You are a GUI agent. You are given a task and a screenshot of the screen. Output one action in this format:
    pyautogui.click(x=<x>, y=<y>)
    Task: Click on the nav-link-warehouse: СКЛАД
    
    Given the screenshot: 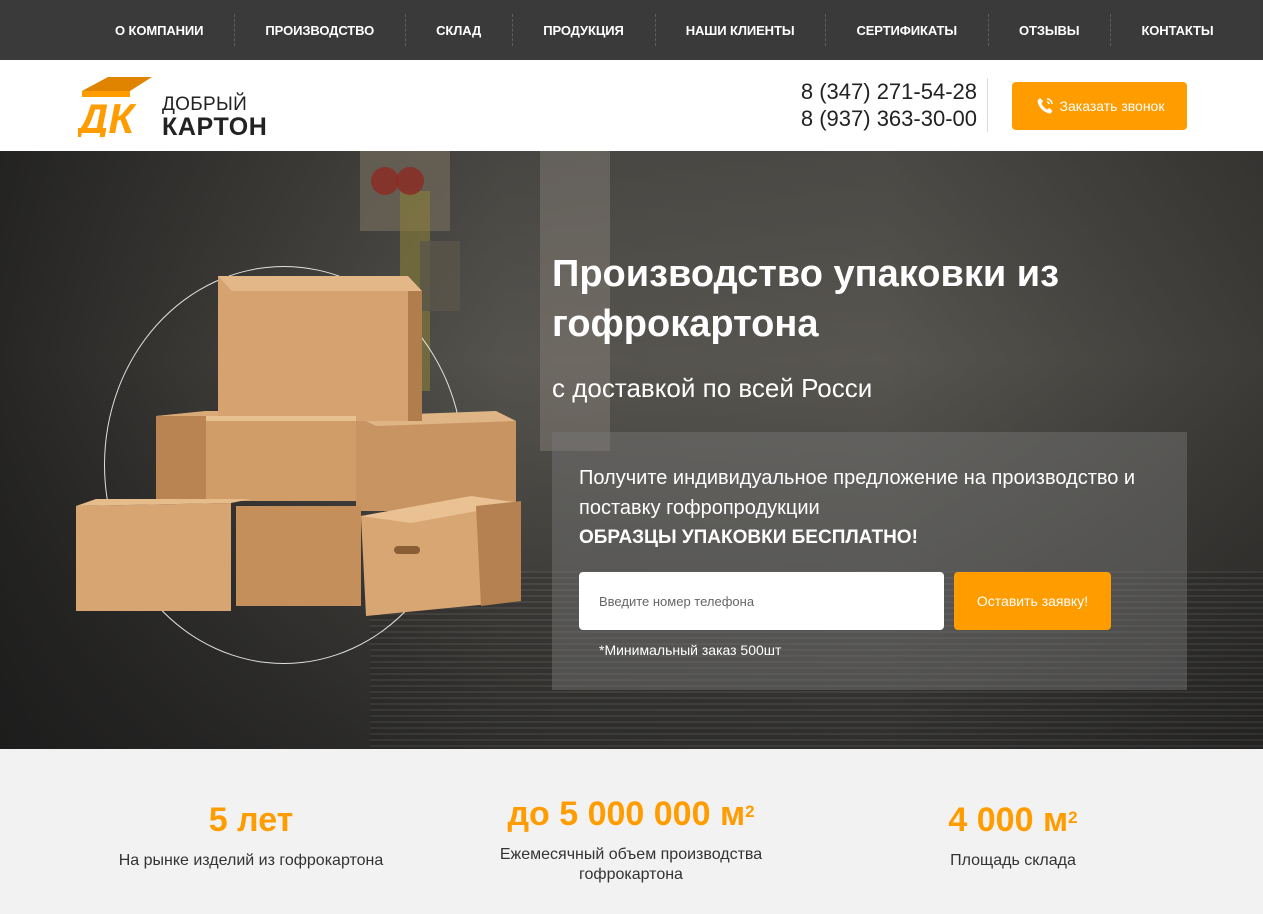 What is the action you would take?
    pyautogui.click(x=458, y=30)
    